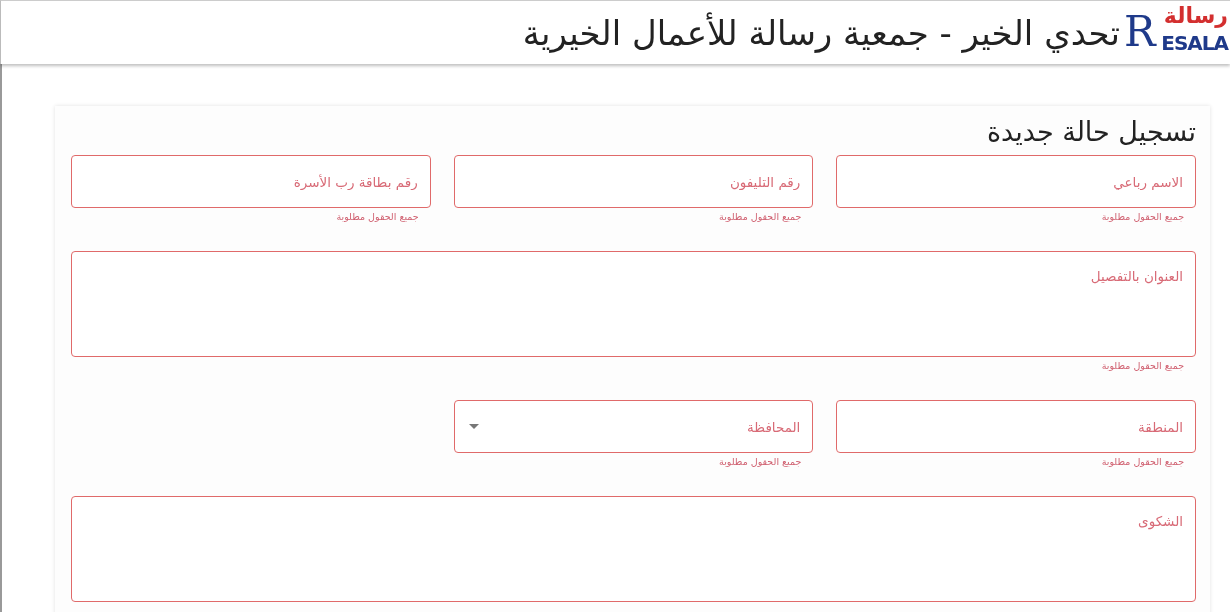  I want to click on logo-arabic-text: رسالة, so click(1195, 15).